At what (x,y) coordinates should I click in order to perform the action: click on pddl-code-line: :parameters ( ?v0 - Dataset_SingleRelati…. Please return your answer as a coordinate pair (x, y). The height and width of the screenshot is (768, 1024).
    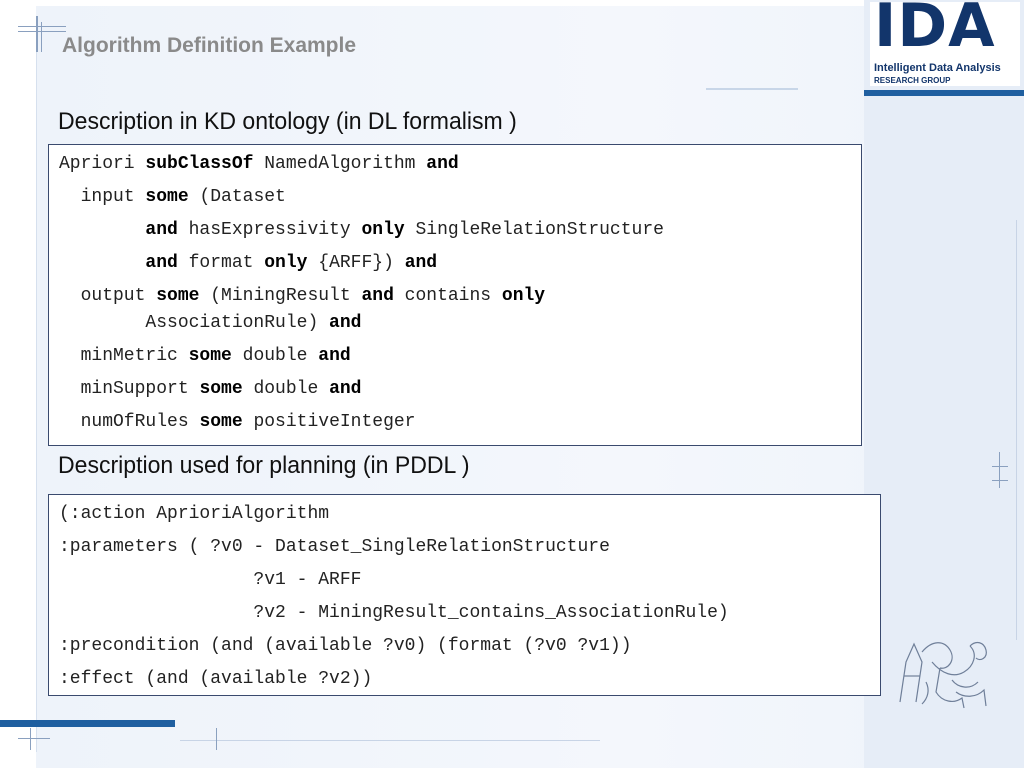
    Looking at the image, I should click on (334, 547).